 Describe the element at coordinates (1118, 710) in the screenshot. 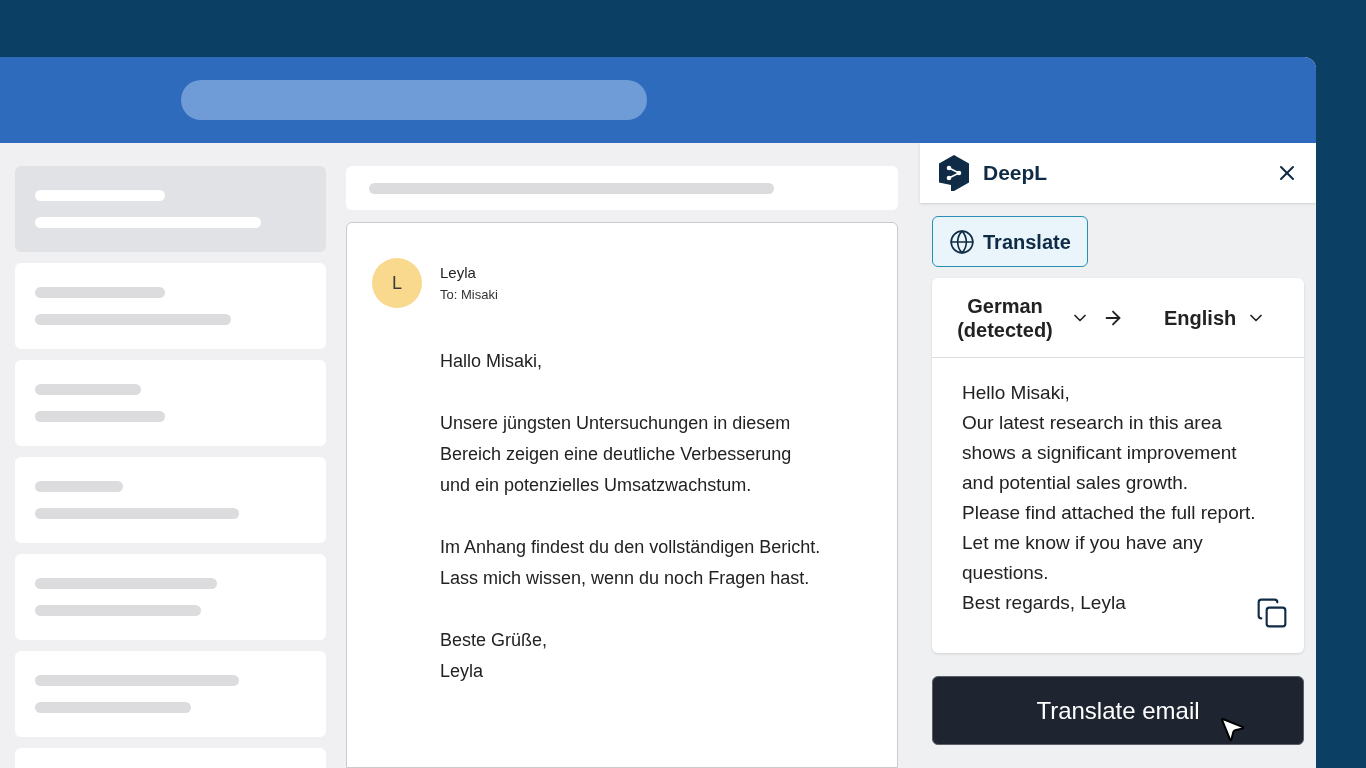

I see `translate-email-button: Translate email` at that location.